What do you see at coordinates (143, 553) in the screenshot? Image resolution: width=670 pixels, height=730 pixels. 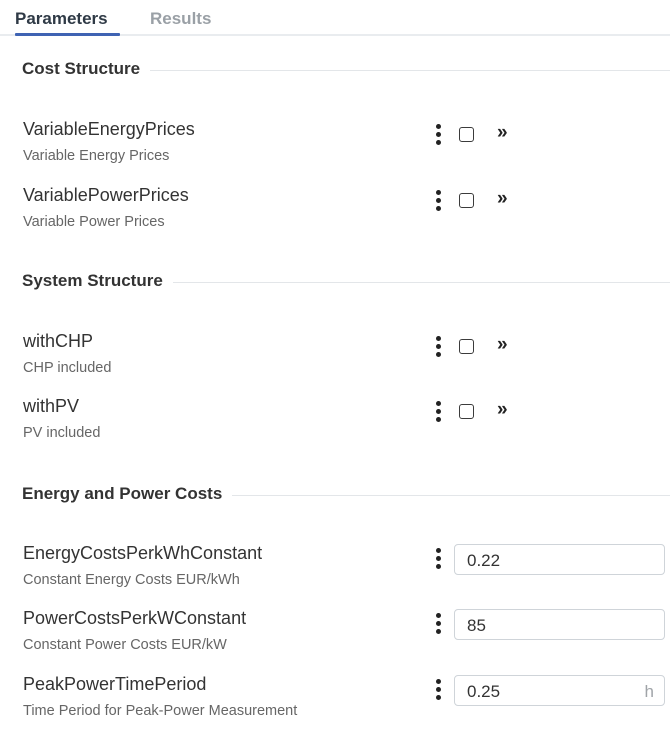 I see `param-name: EnergyCostsPerkWhConstant` at bounding box center [143, 553].